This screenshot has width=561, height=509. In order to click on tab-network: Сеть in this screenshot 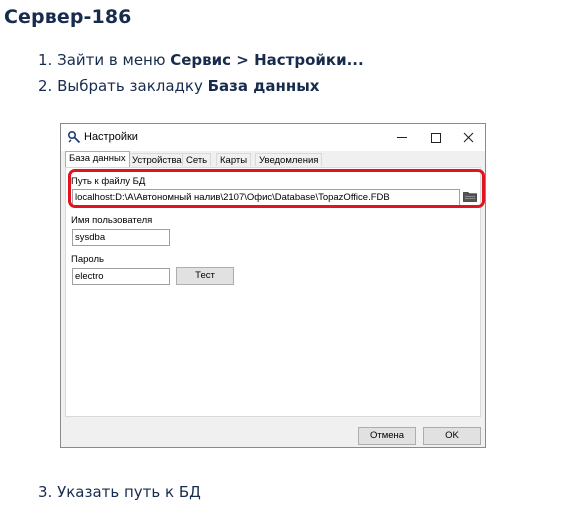, I will do `click(197, 159)`.